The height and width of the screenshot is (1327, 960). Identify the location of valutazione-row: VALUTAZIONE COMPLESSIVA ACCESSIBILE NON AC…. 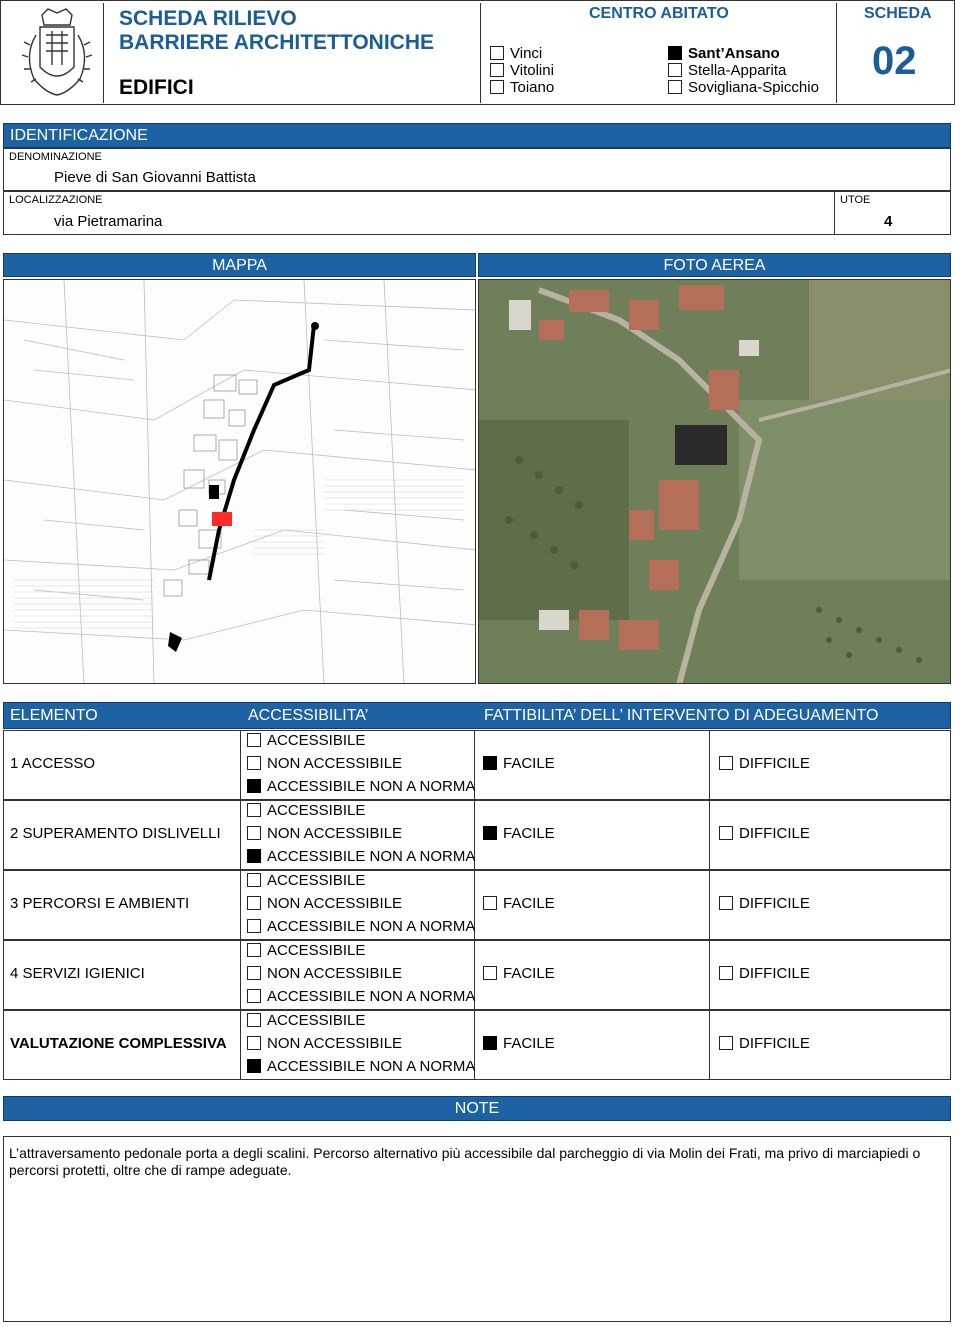
(477, 1045).